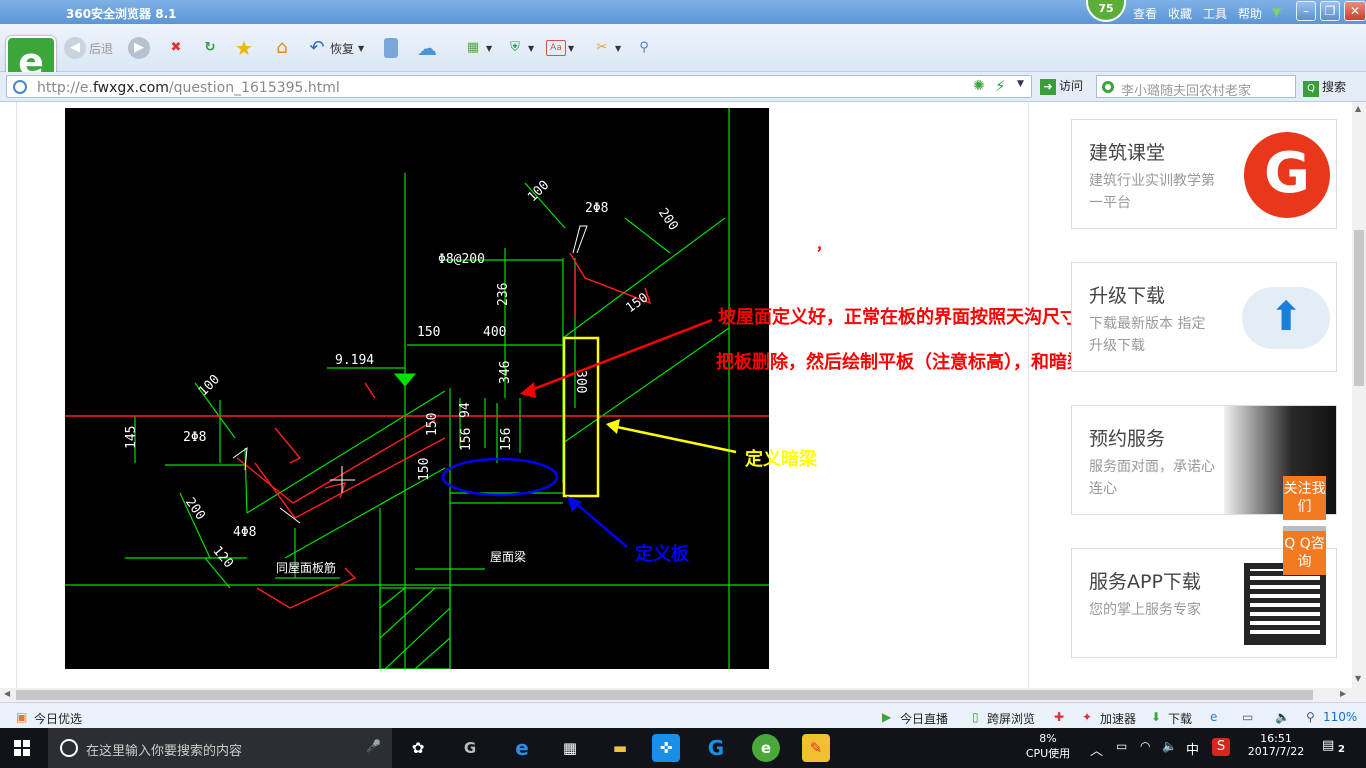 The image size is (1366, 768). I want to click on hidden-beam-box, so click(581, 417).